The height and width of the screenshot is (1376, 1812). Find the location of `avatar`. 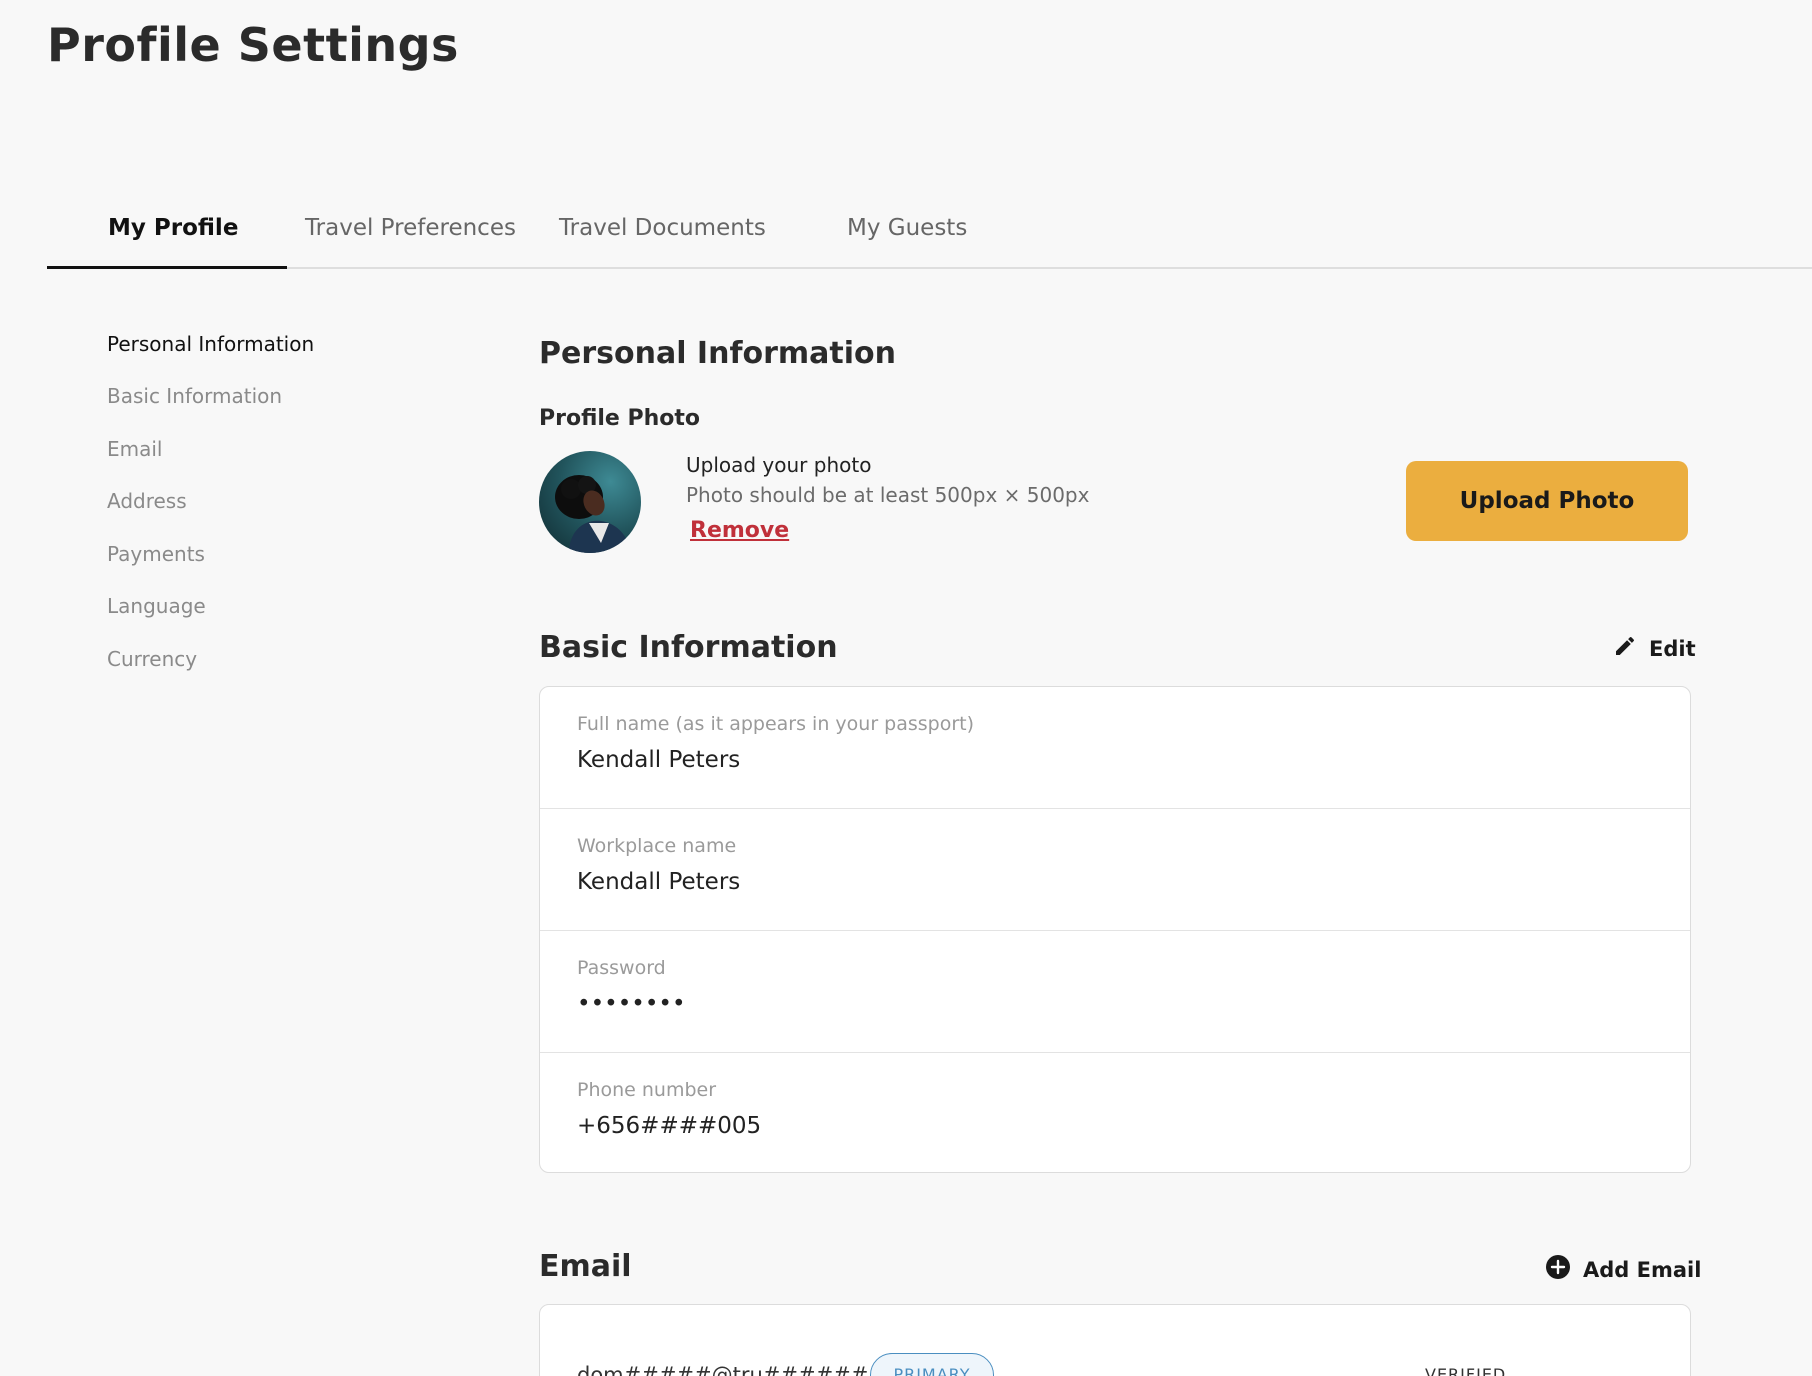

avatar is located at coordinates (590, 502).